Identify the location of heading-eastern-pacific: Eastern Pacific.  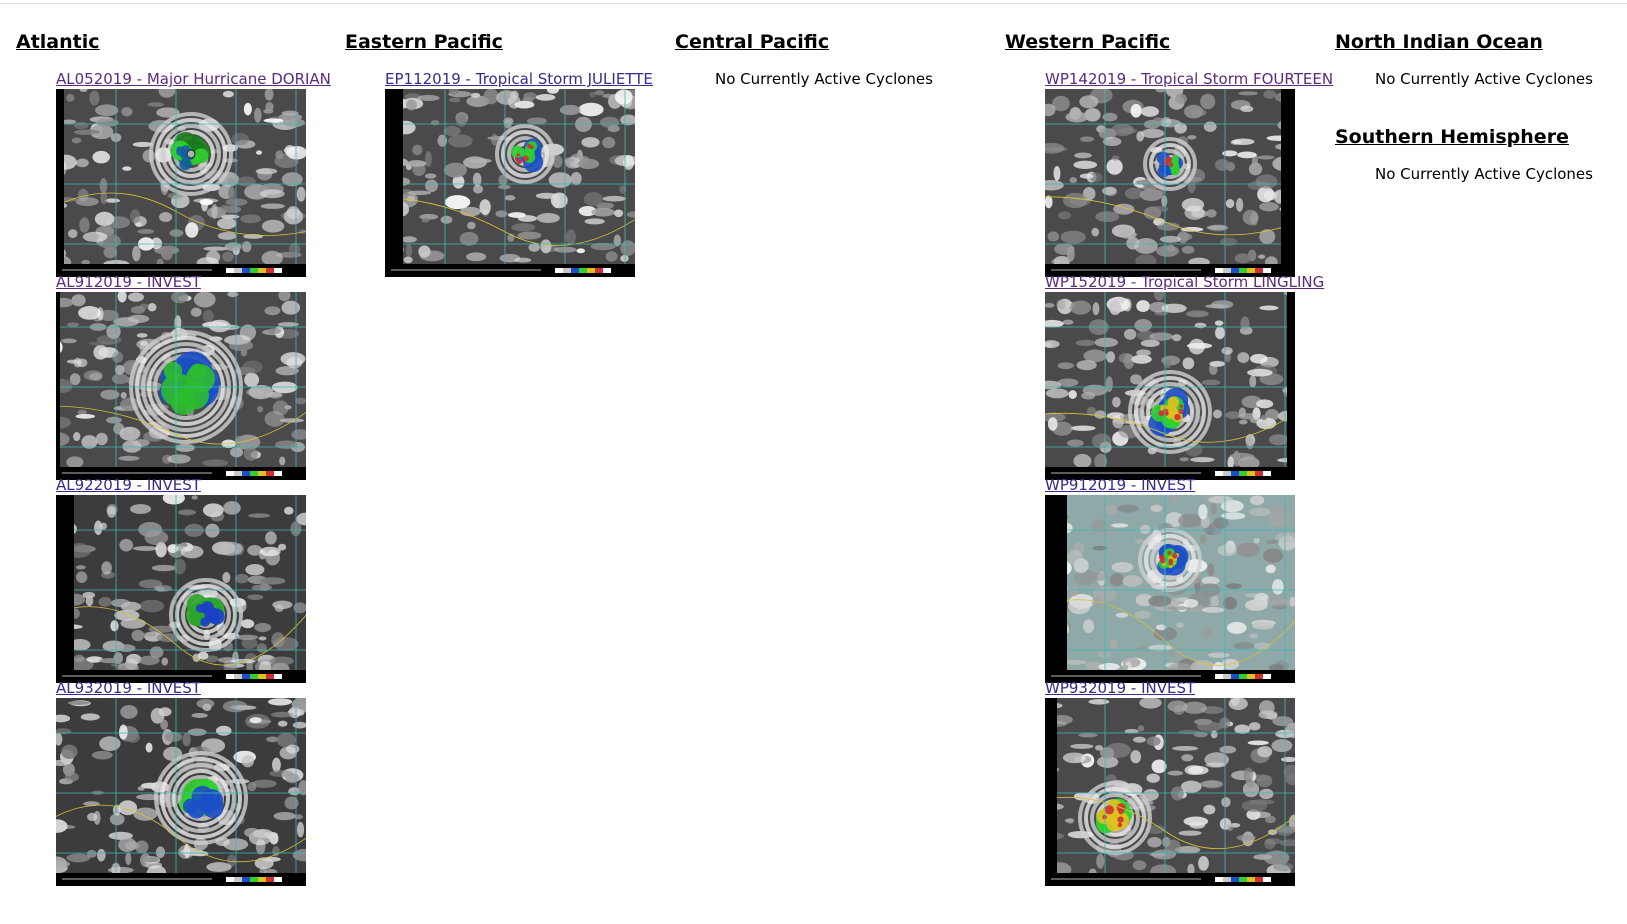
(424, 42).